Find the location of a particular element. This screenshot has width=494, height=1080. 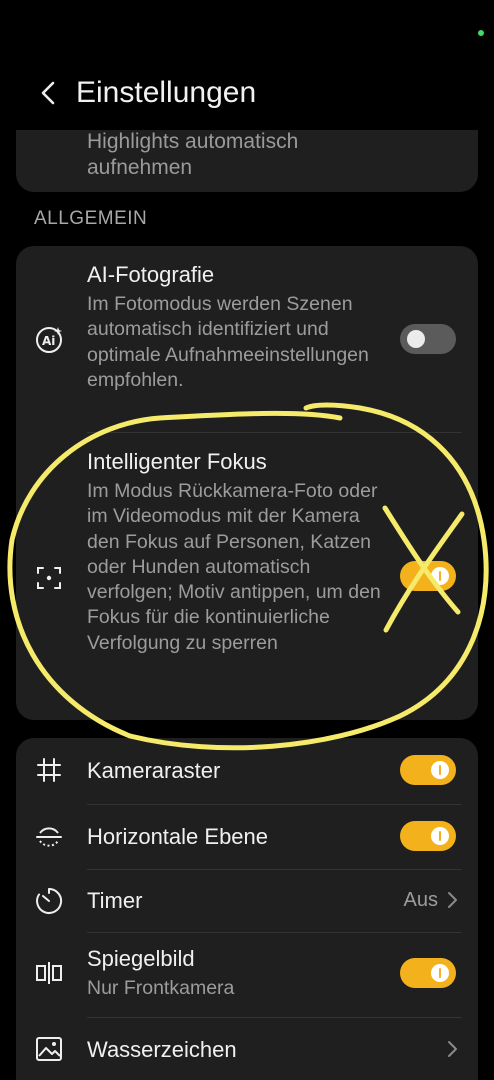

header: Einstellungen is located at coordinates (247, 94).